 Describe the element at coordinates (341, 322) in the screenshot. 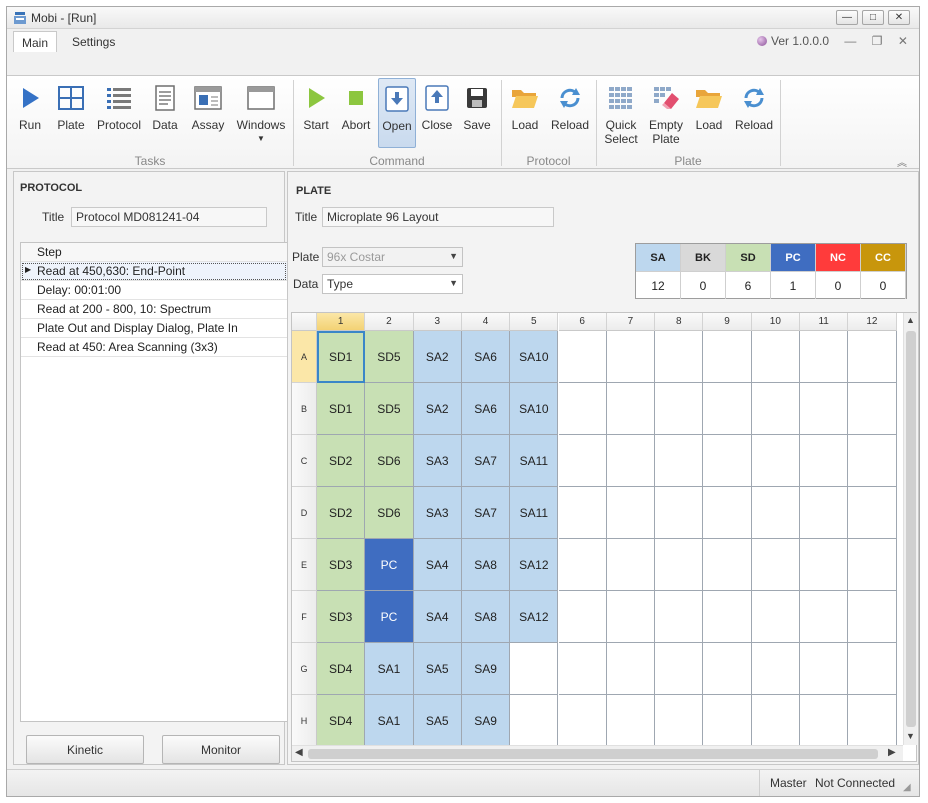

I see `column-header: 1` at that location.